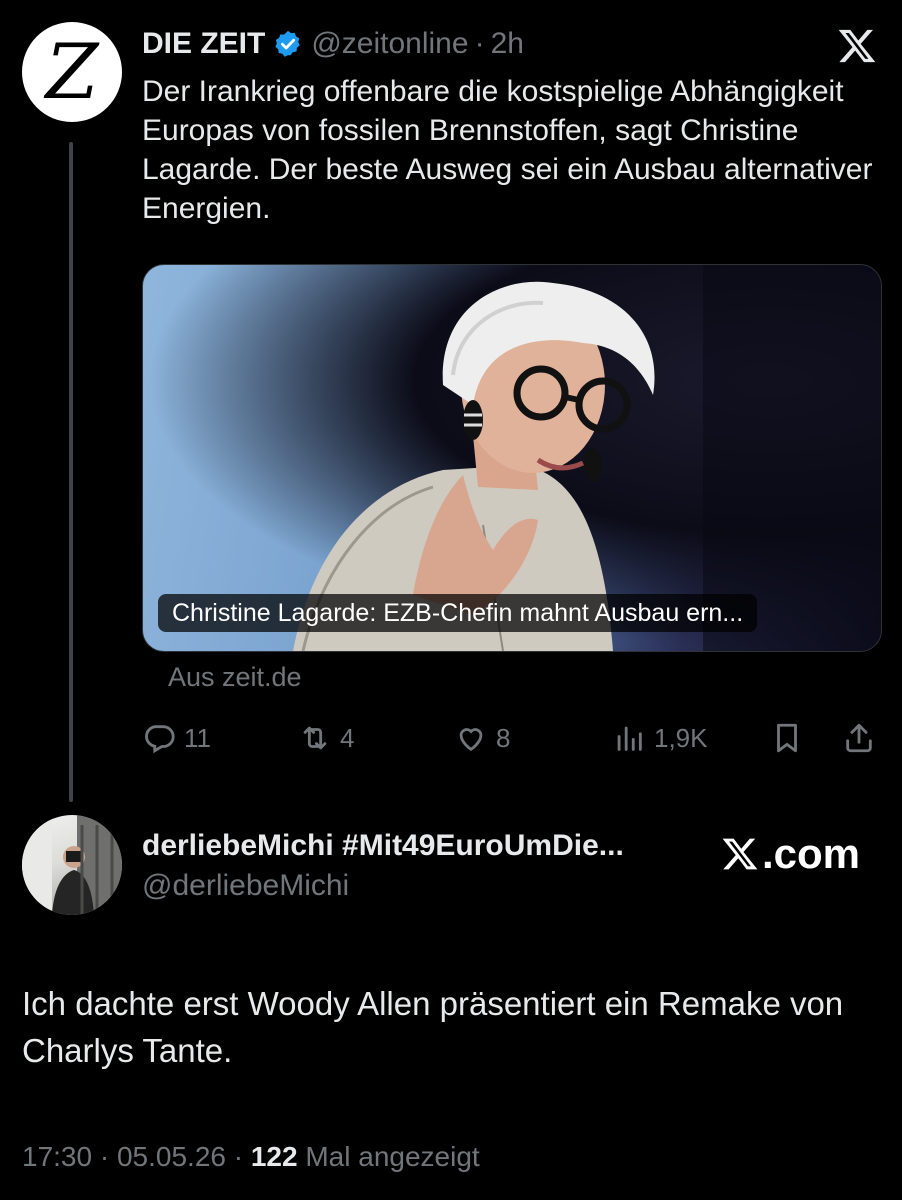 The width and height of the screenshot is (902, 1200). What do you see at coordinates (503, 737) in the screenshot?
I see `like-count: 8` at bounding box center [503, 737].